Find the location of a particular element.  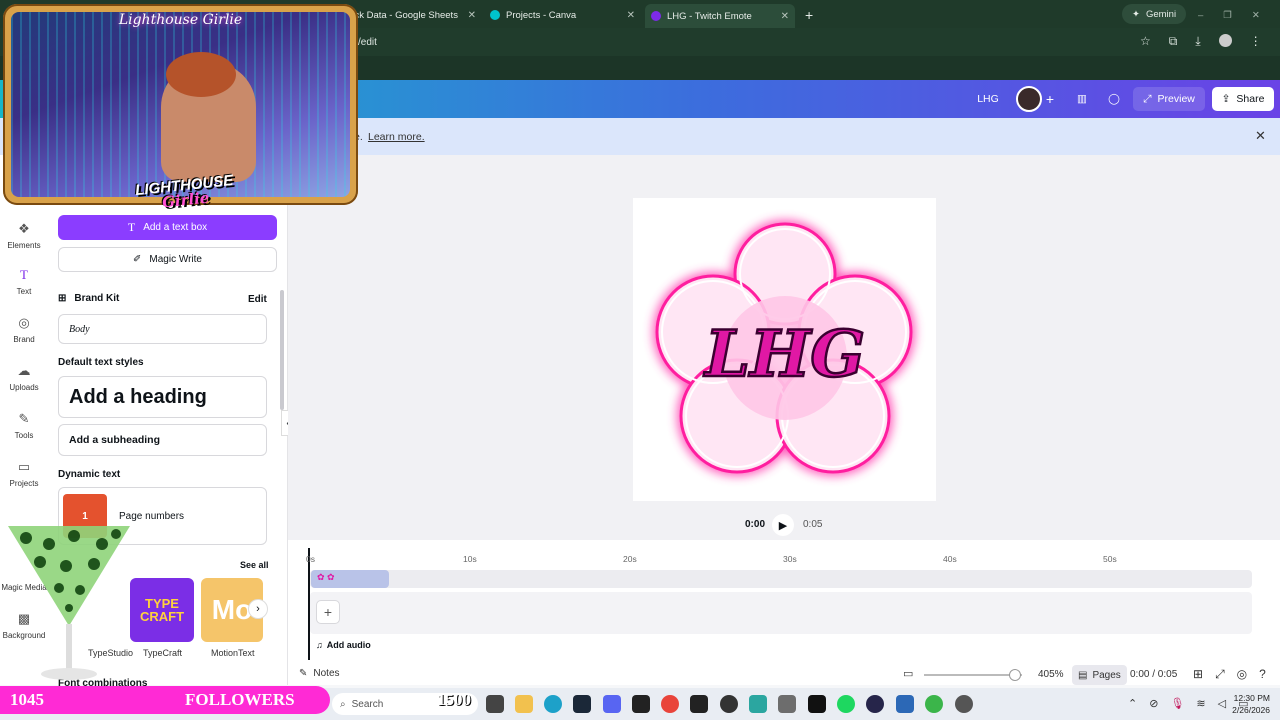

webcam-overlay: Lighthouse Girlie is located at coordinates (180, 104).